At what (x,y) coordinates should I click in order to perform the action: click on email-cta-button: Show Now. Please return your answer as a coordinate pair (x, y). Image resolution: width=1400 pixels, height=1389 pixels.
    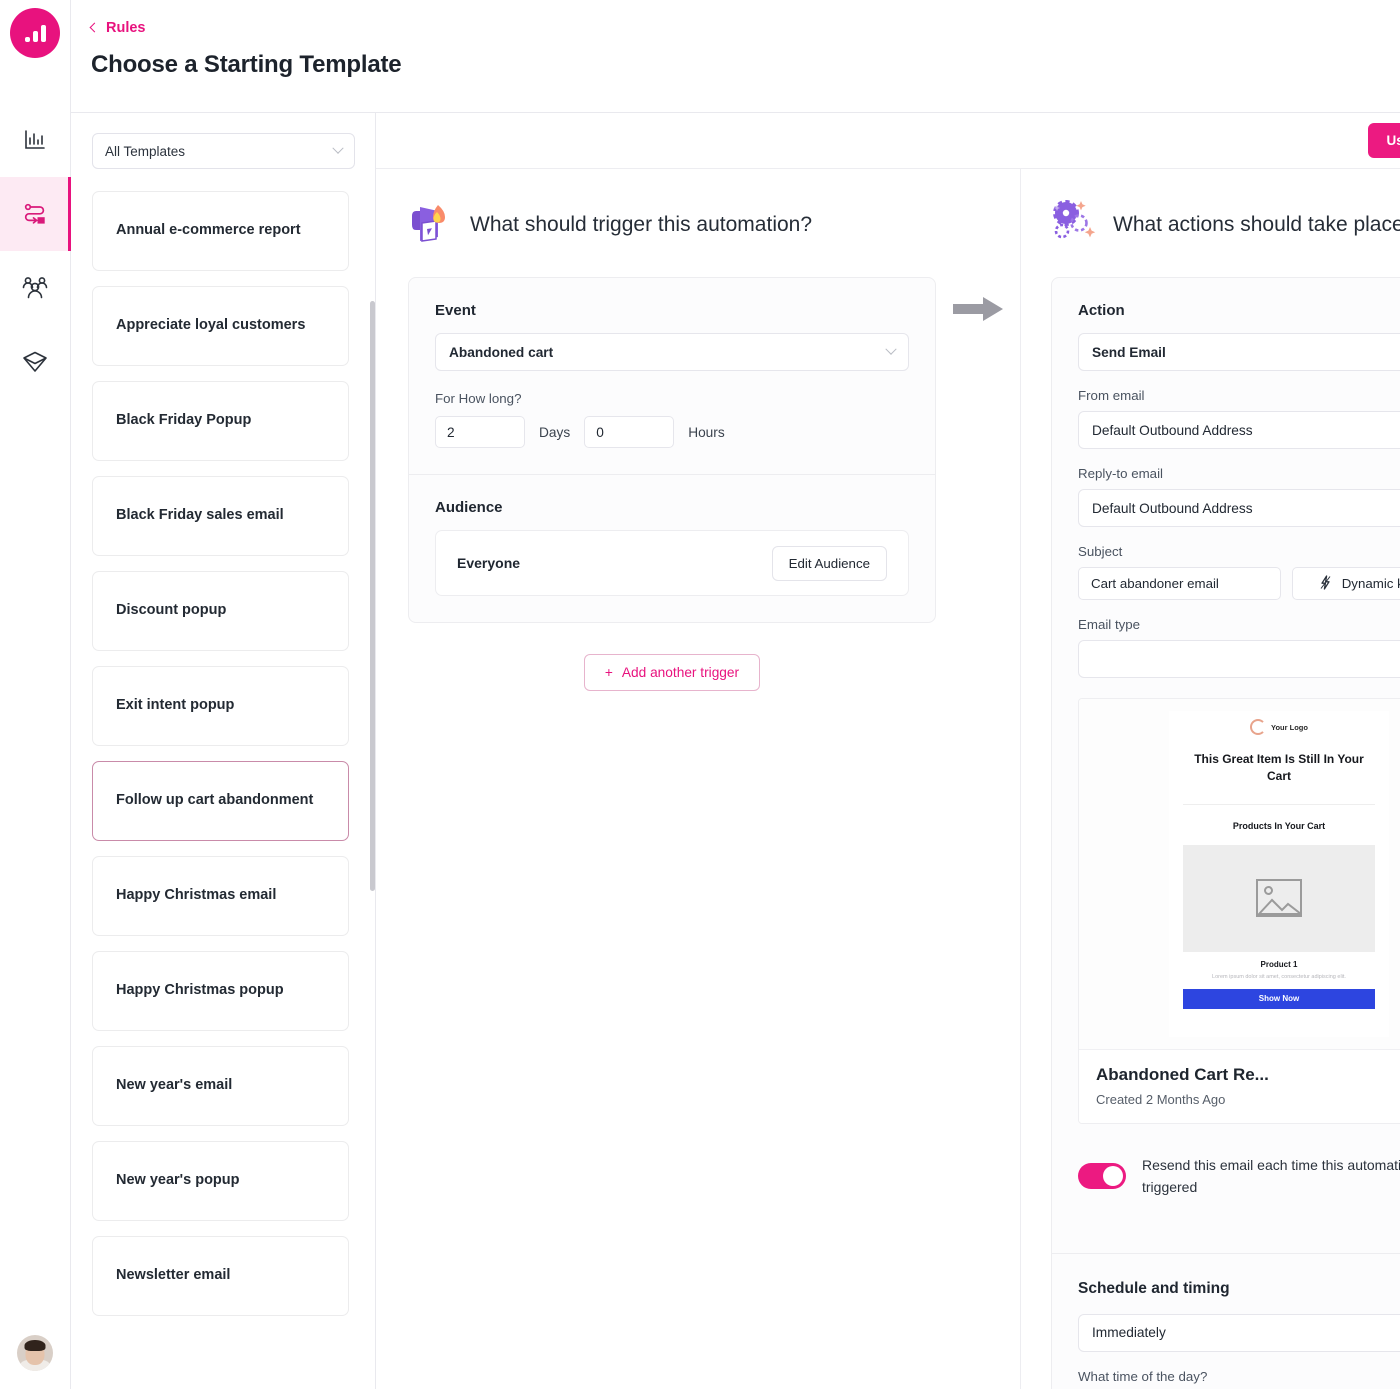
    Looking at the image, I should click on (1279, 998).